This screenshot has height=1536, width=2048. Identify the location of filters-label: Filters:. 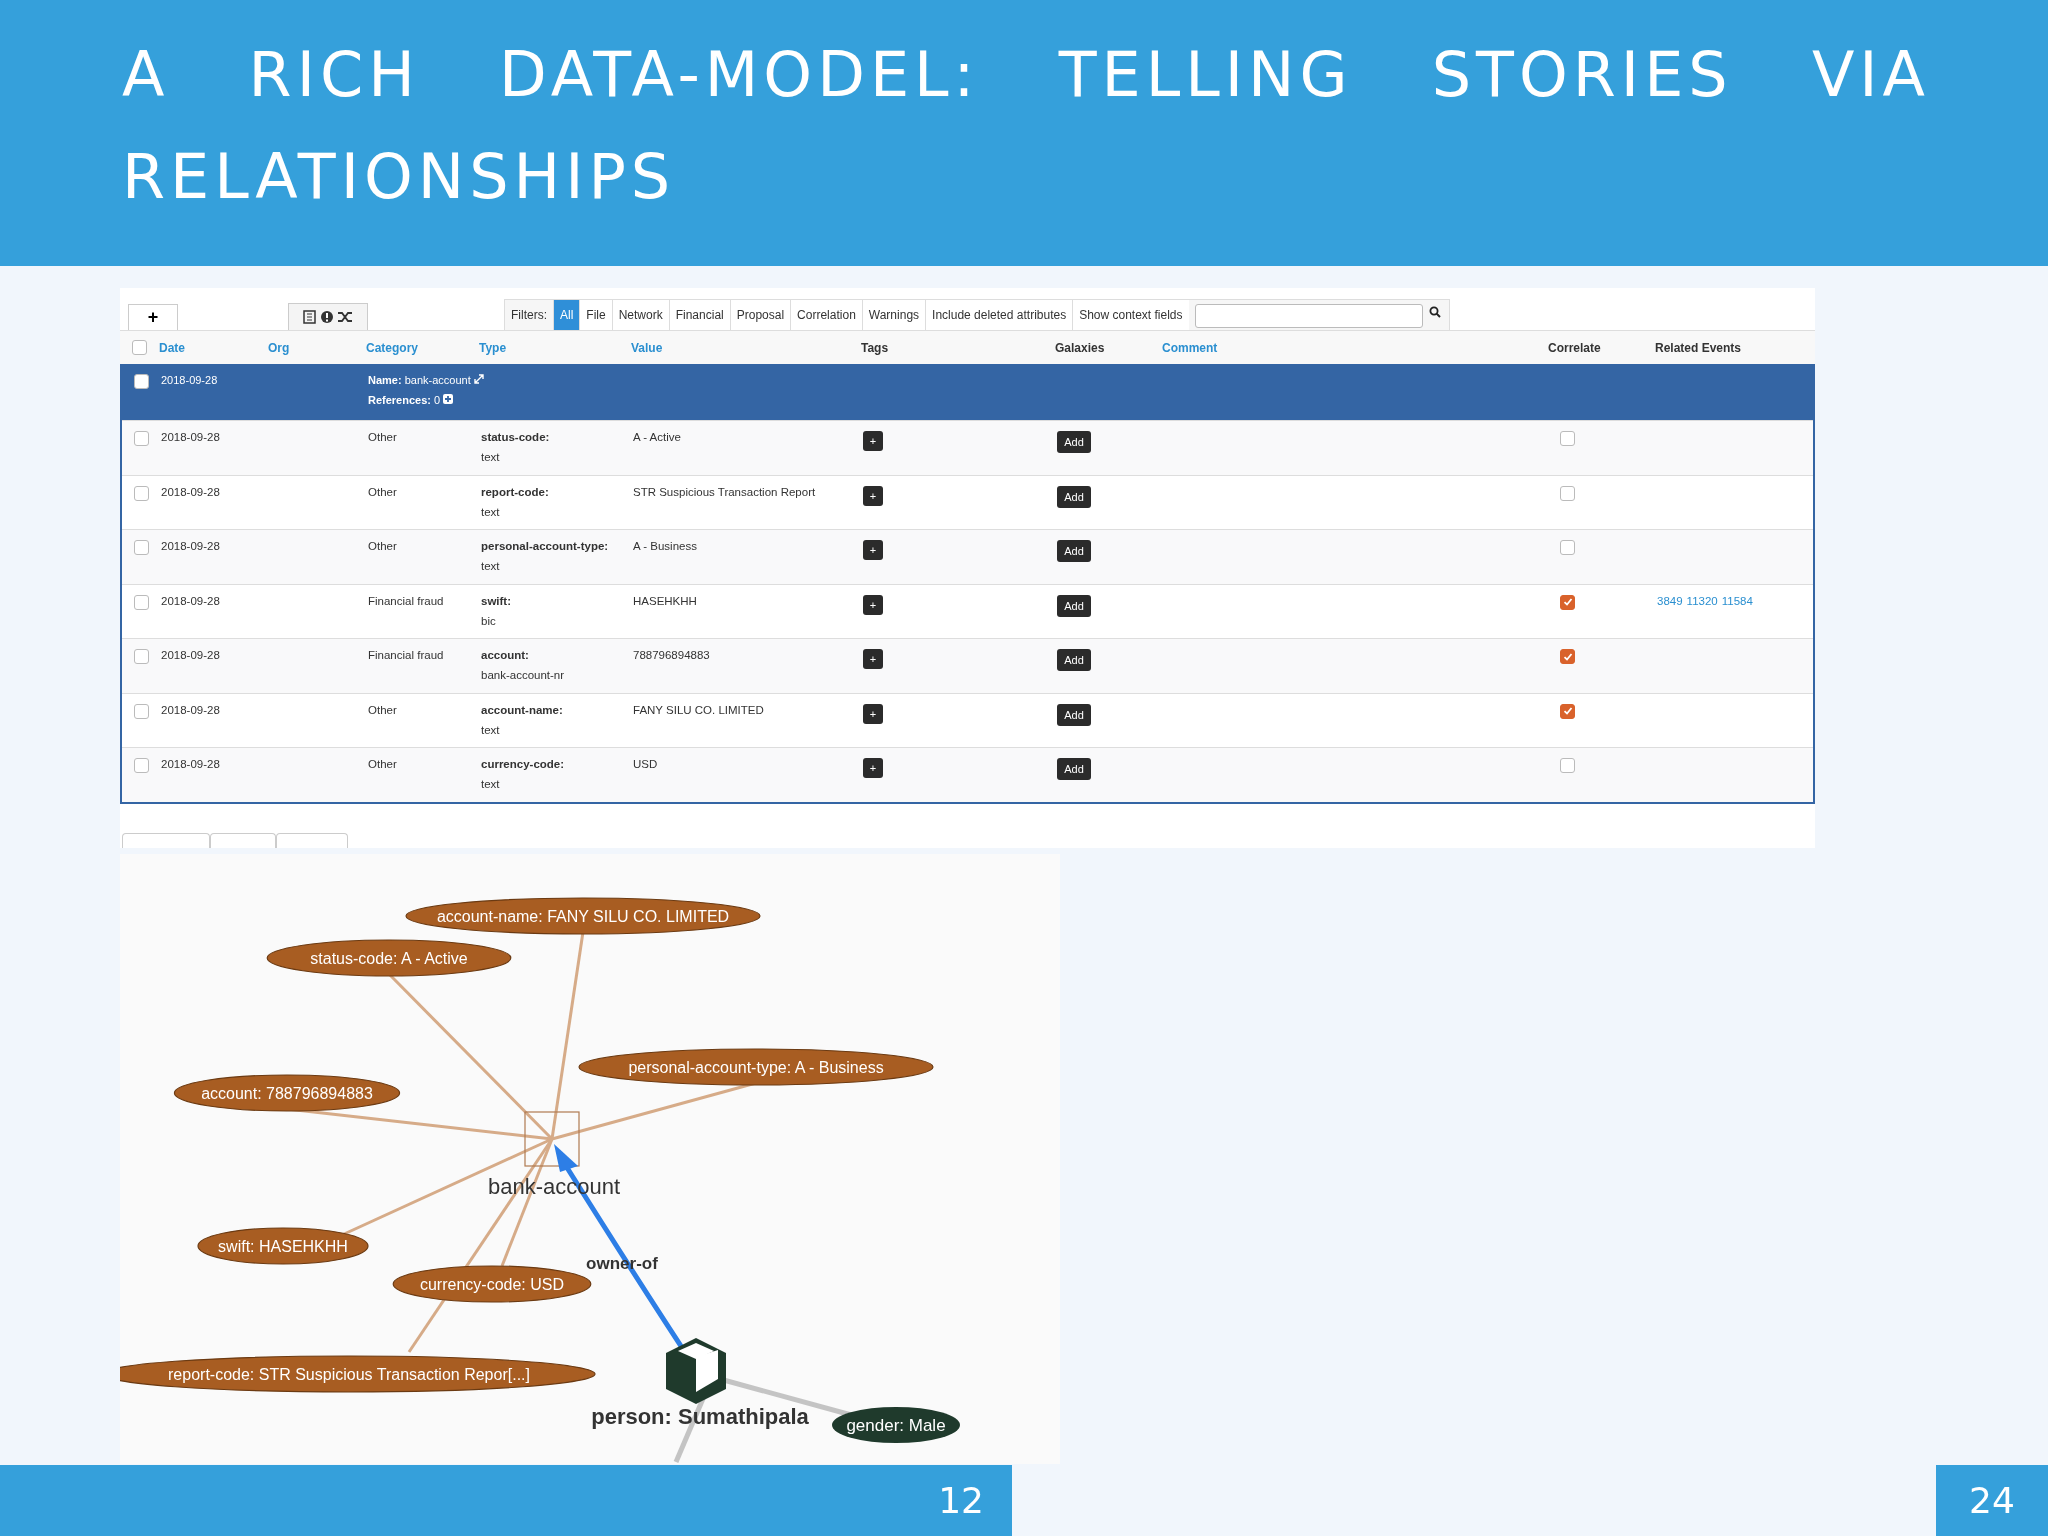
(529, 315).